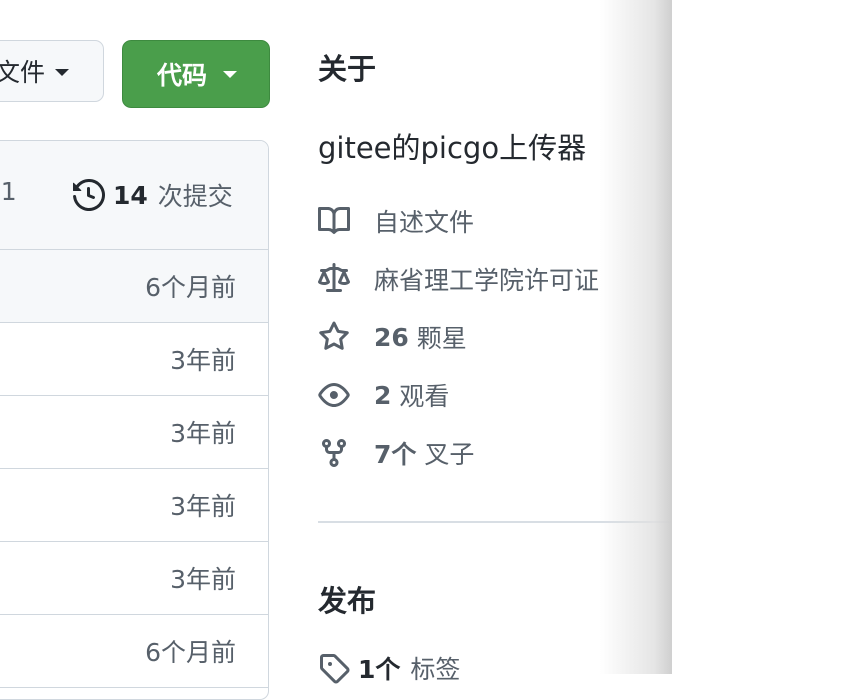 This screenshot has width=848, height=700. I want to click on forks-link: 7个 叉子, so click(396, 453).